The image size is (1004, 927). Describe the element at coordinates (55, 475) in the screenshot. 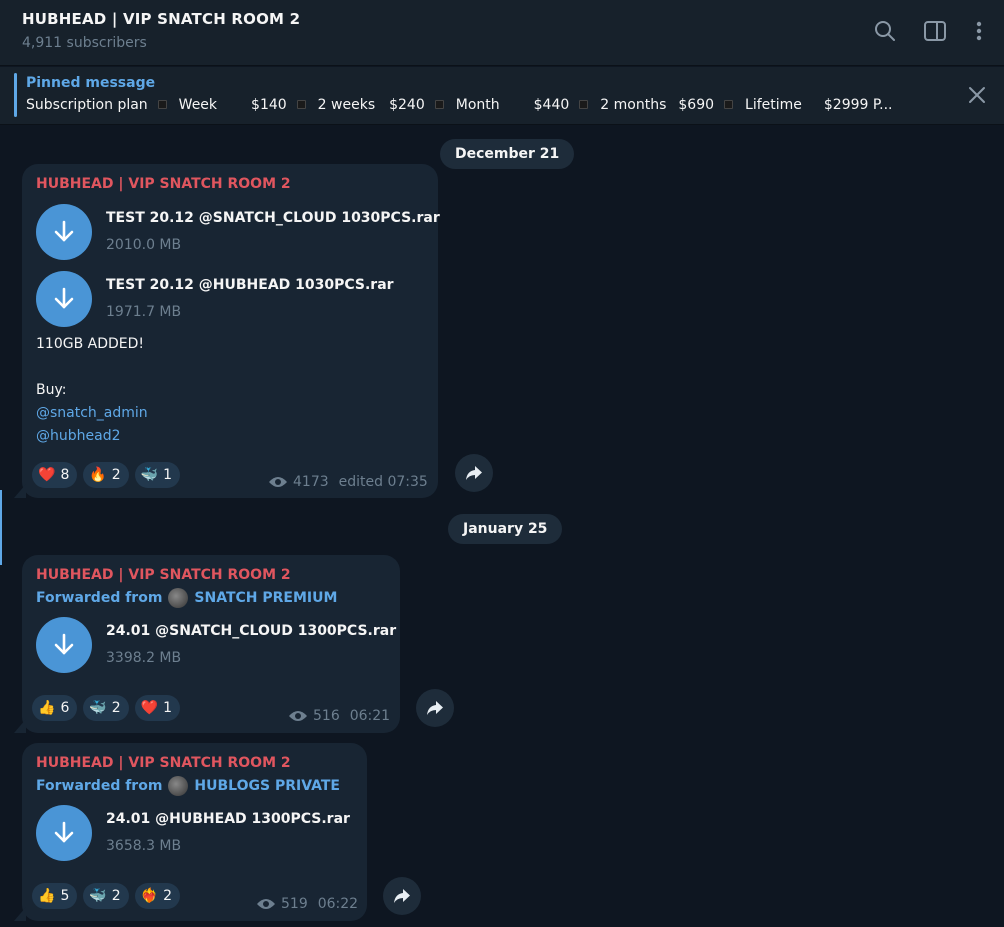

I see `reaction-heart: ❤️ 8` at that location.